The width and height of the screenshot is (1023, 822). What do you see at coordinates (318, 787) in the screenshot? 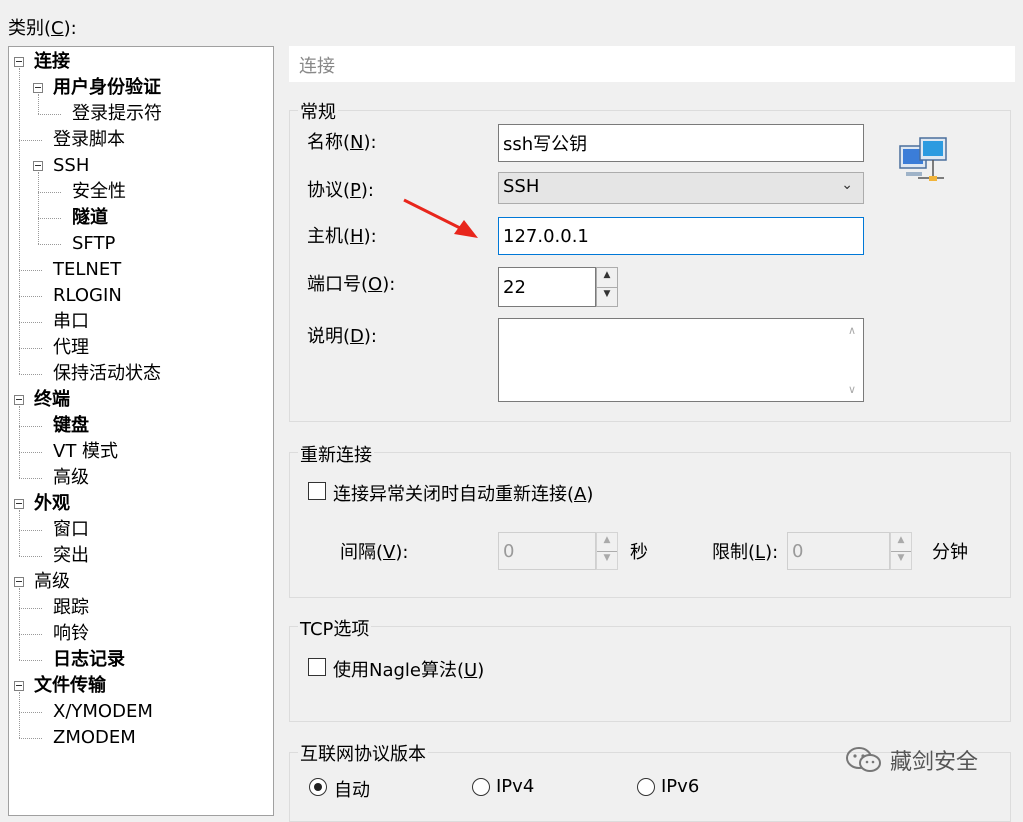
I see `radio-auto` at bounding box center [318, 787].